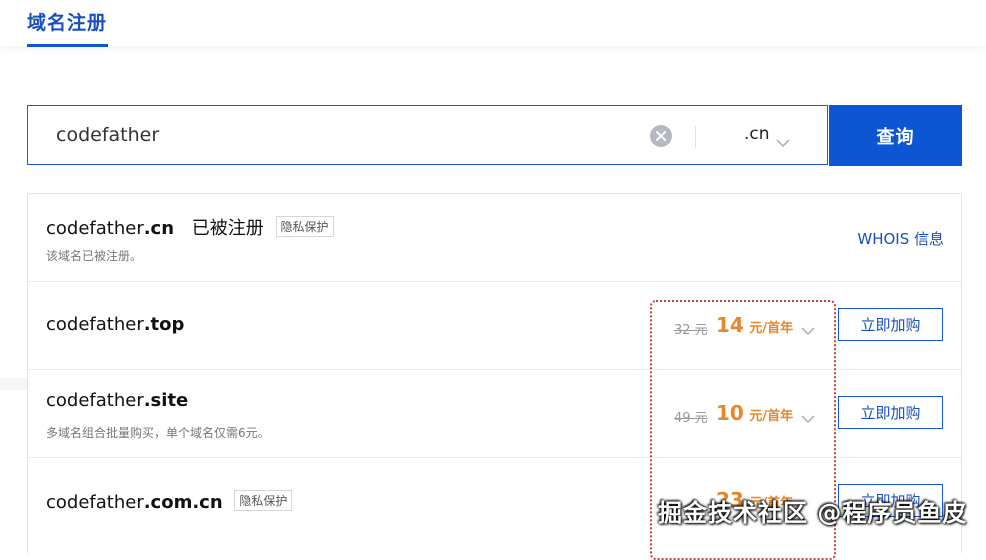  I want to click on tab-domain-registration: 域名注册, so click(67, 21).